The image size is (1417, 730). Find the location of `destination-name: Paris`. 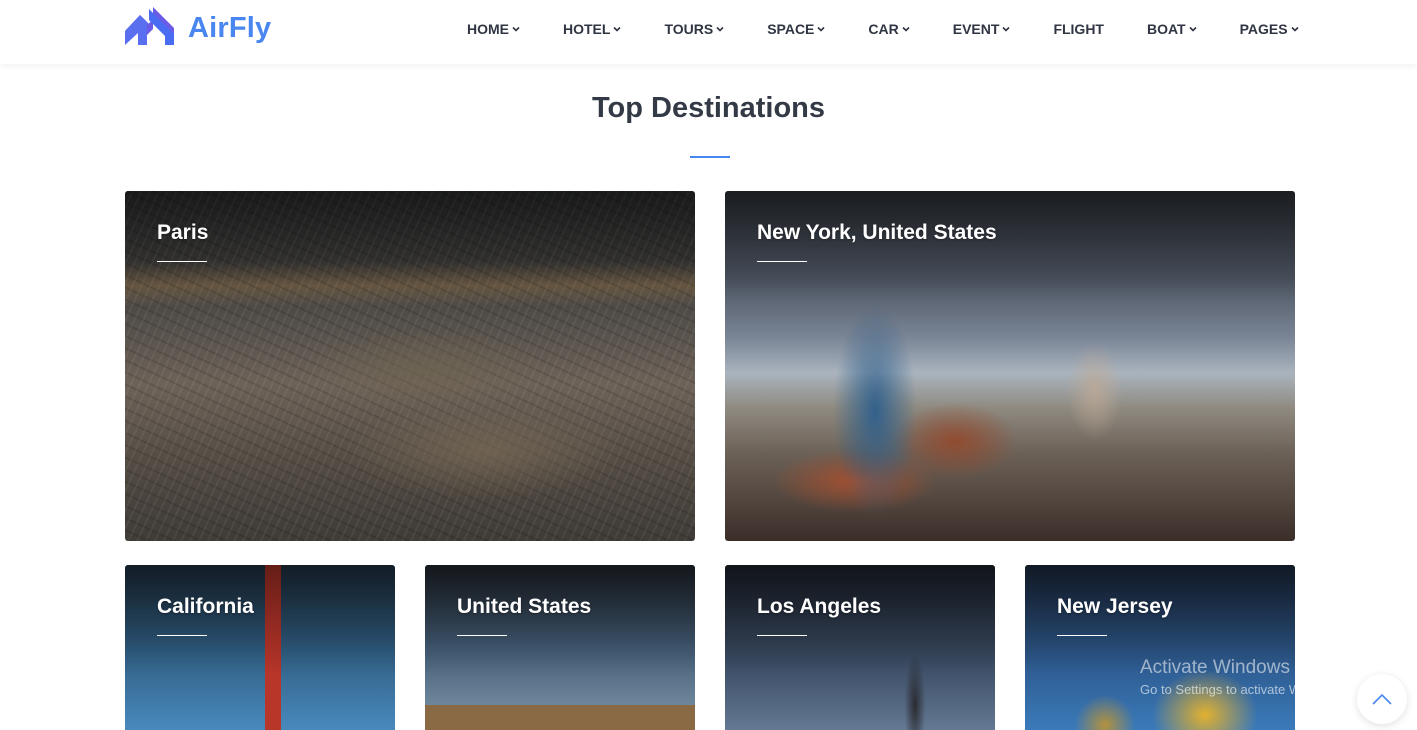

destination-name: Paris is located at coordinates (183, 232).